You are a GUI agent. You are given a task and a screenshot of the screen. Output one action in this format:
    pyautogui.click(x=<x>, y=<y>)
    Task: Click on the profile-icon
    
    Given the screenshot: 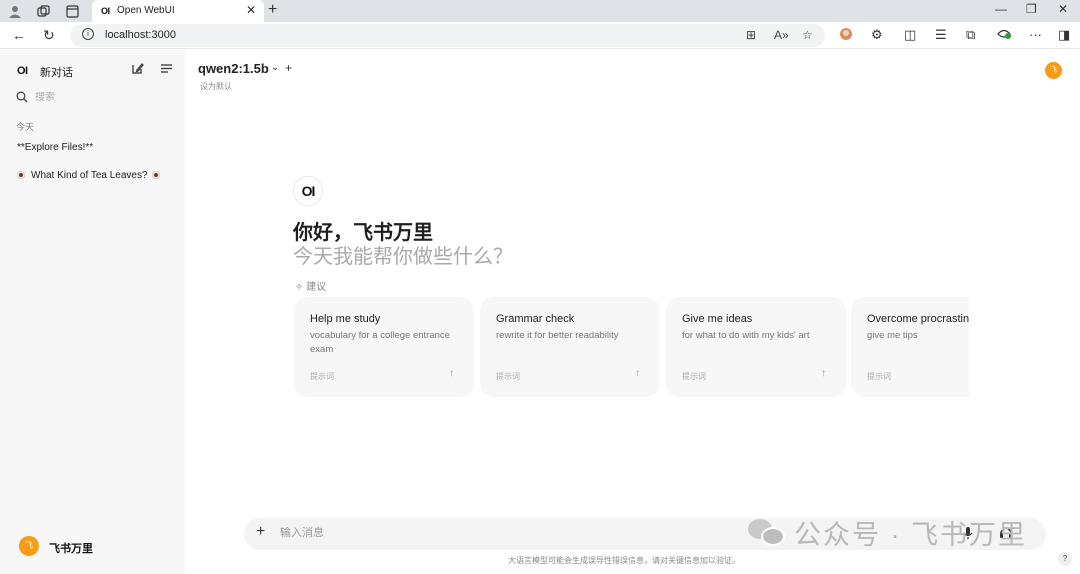 What is the action you would take?
    pyautogui.click(x=15, y=11)
    